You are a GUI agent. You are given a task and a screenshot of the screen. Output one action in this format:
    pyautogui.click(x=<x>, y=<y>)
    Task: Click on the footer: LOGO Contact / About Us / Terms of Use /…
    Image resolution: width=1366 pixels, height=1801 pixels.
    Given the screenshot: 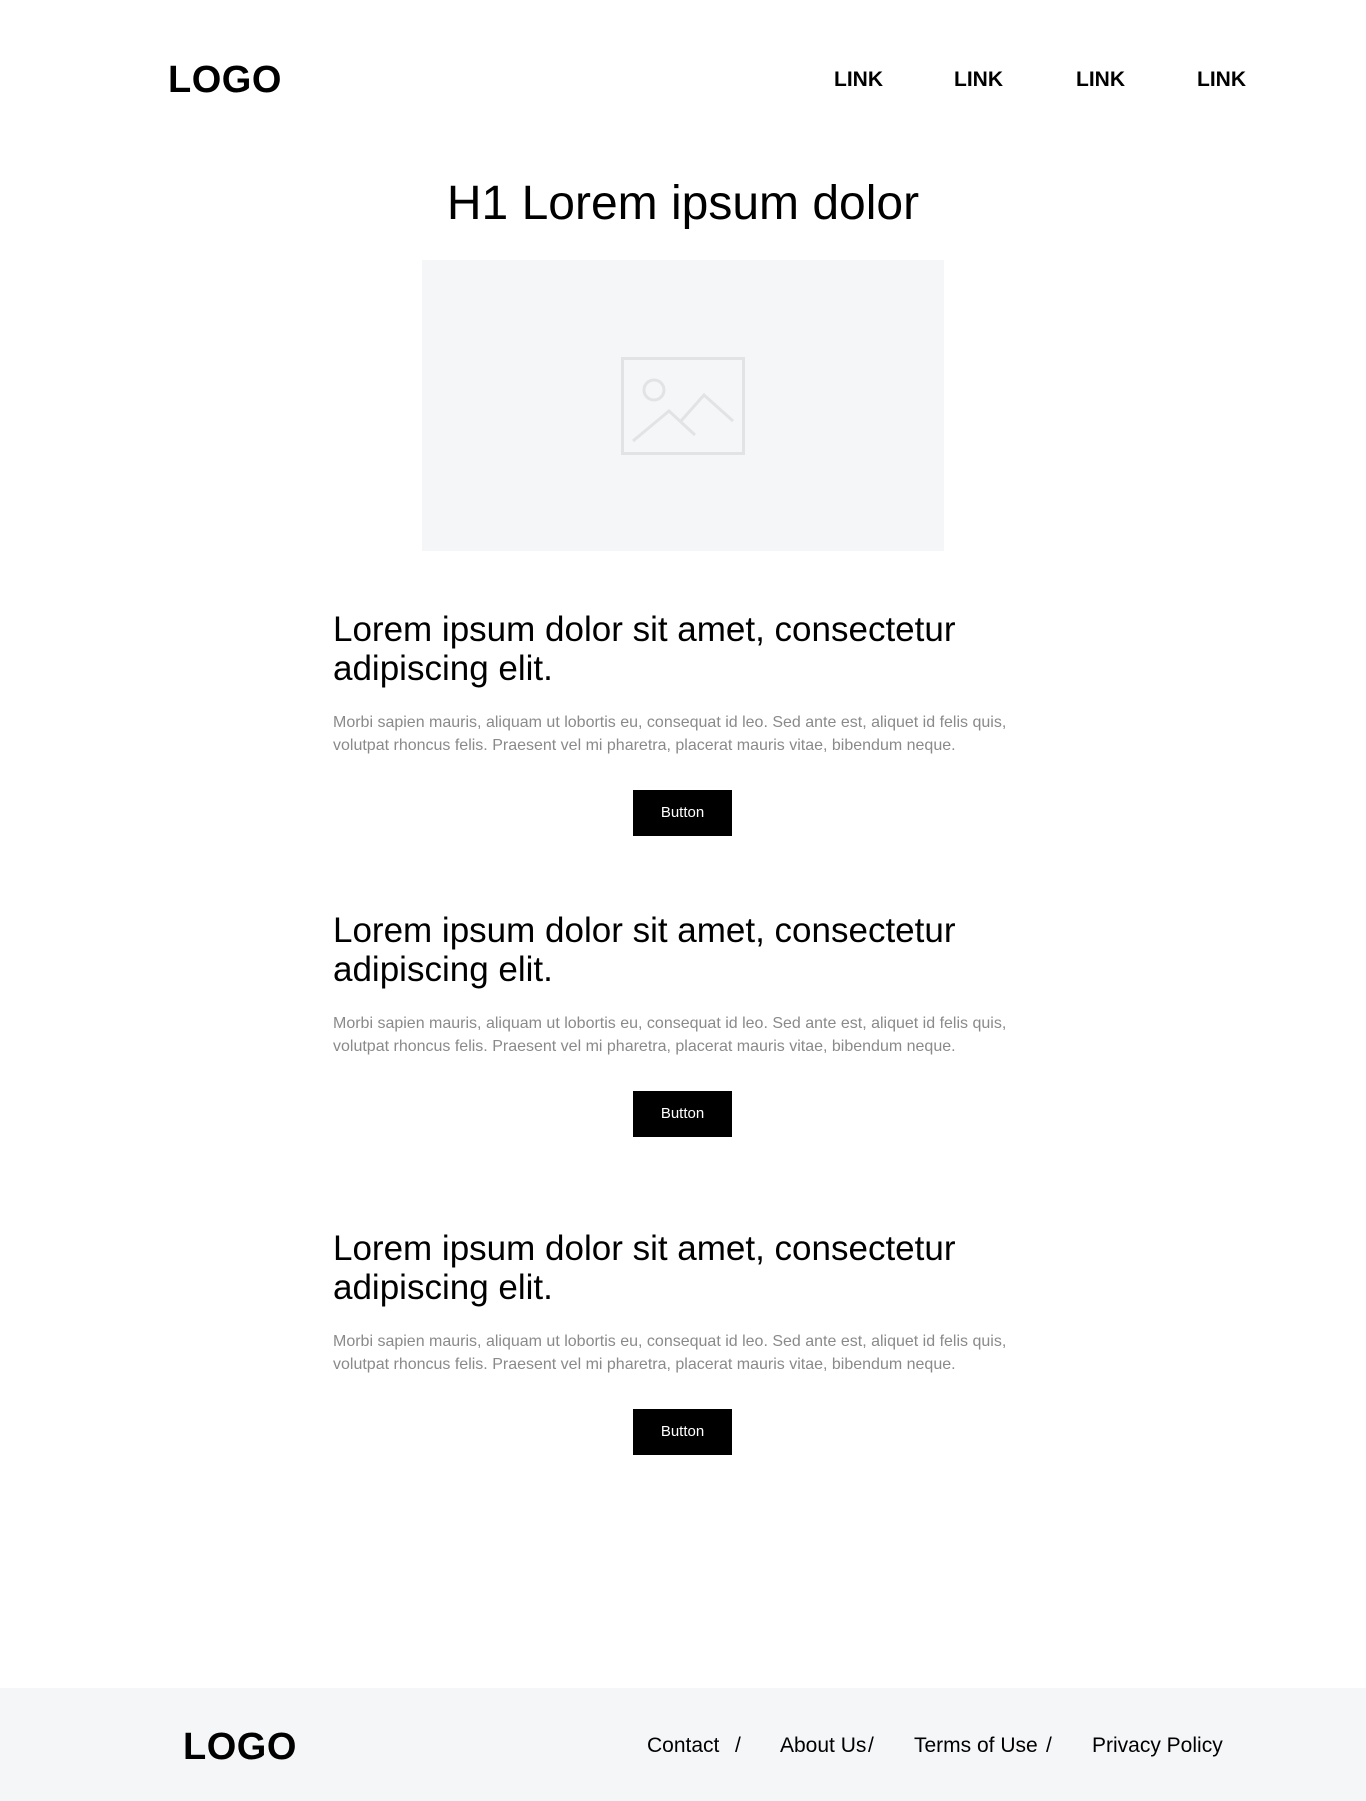 What is the action you would take?
    pyautogui.click(x=683, y=1744)
    